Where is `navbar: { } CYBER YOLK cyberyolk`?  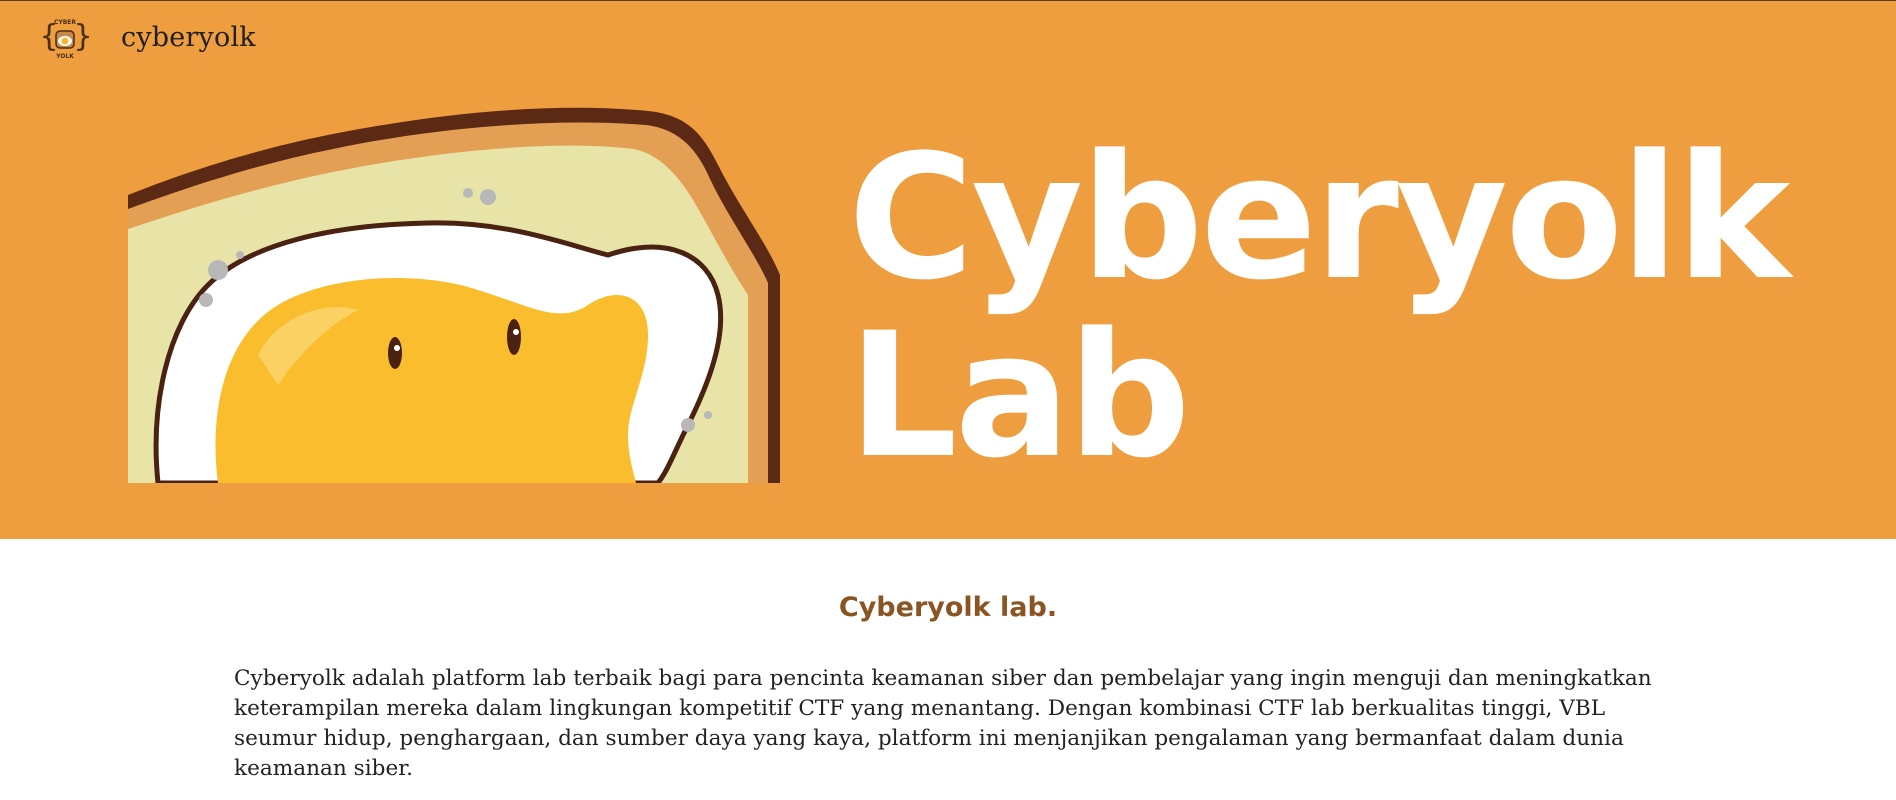
navbar: { } CYBER YOLK cyberyolk is located at coordinates (146, 37).